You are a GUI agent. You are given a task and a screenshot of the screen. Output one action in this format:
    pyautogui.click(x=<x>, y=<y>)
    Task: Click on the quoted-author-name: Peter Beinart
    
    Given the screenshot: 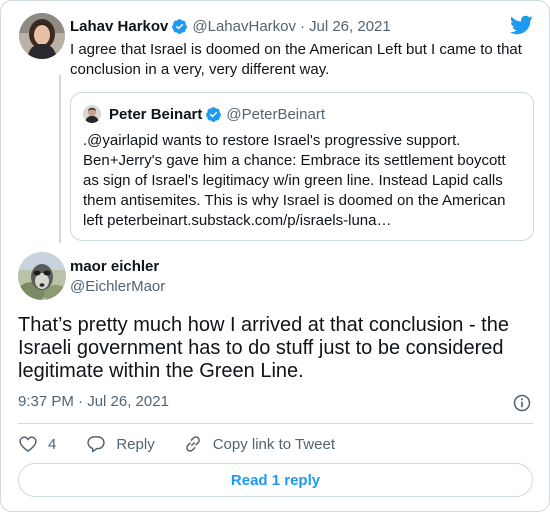 What is the action you would take?
    pyautogui.click(x=156, y=114)
    